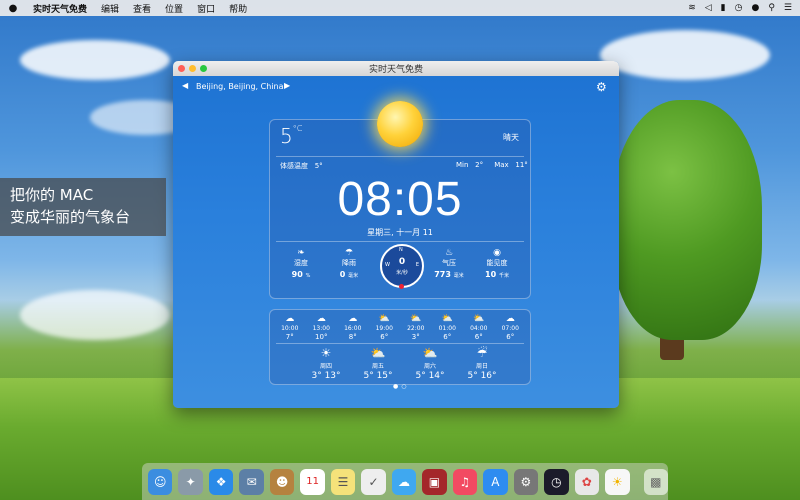 This screenshot has height=500, width=800. I want to click on weather-condition: 晴天, so click(511, 137).